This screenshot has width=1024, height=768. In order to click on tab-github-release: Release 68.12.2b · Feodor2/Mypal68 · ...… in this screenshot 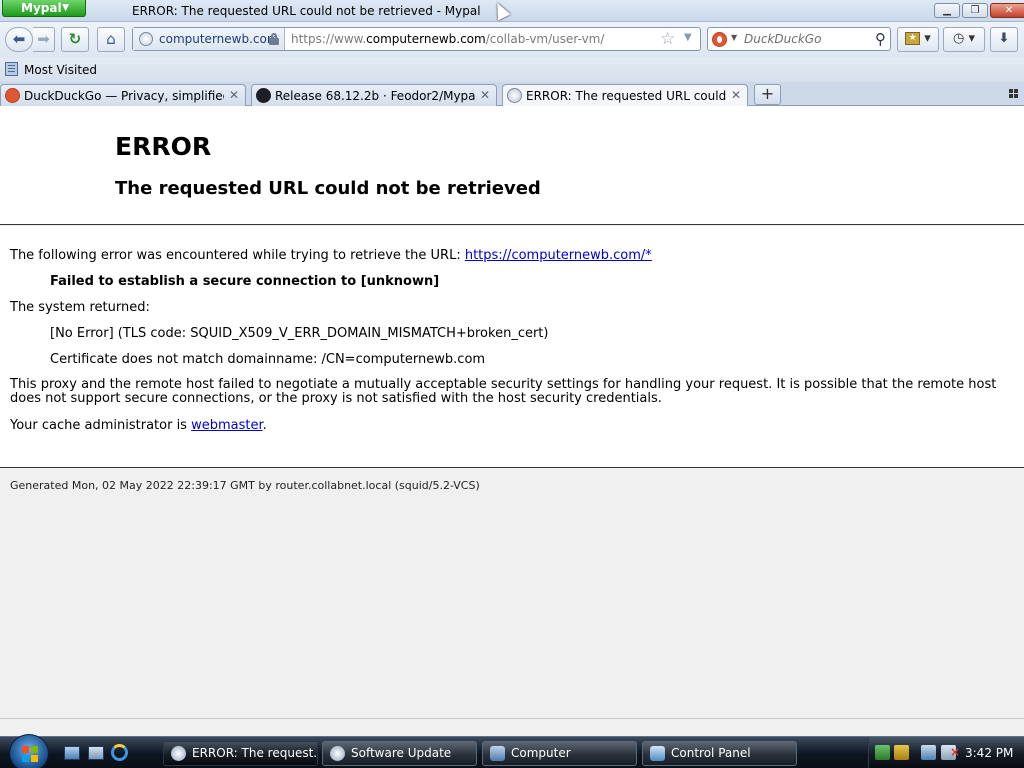, I will do `click(374, 95)`.